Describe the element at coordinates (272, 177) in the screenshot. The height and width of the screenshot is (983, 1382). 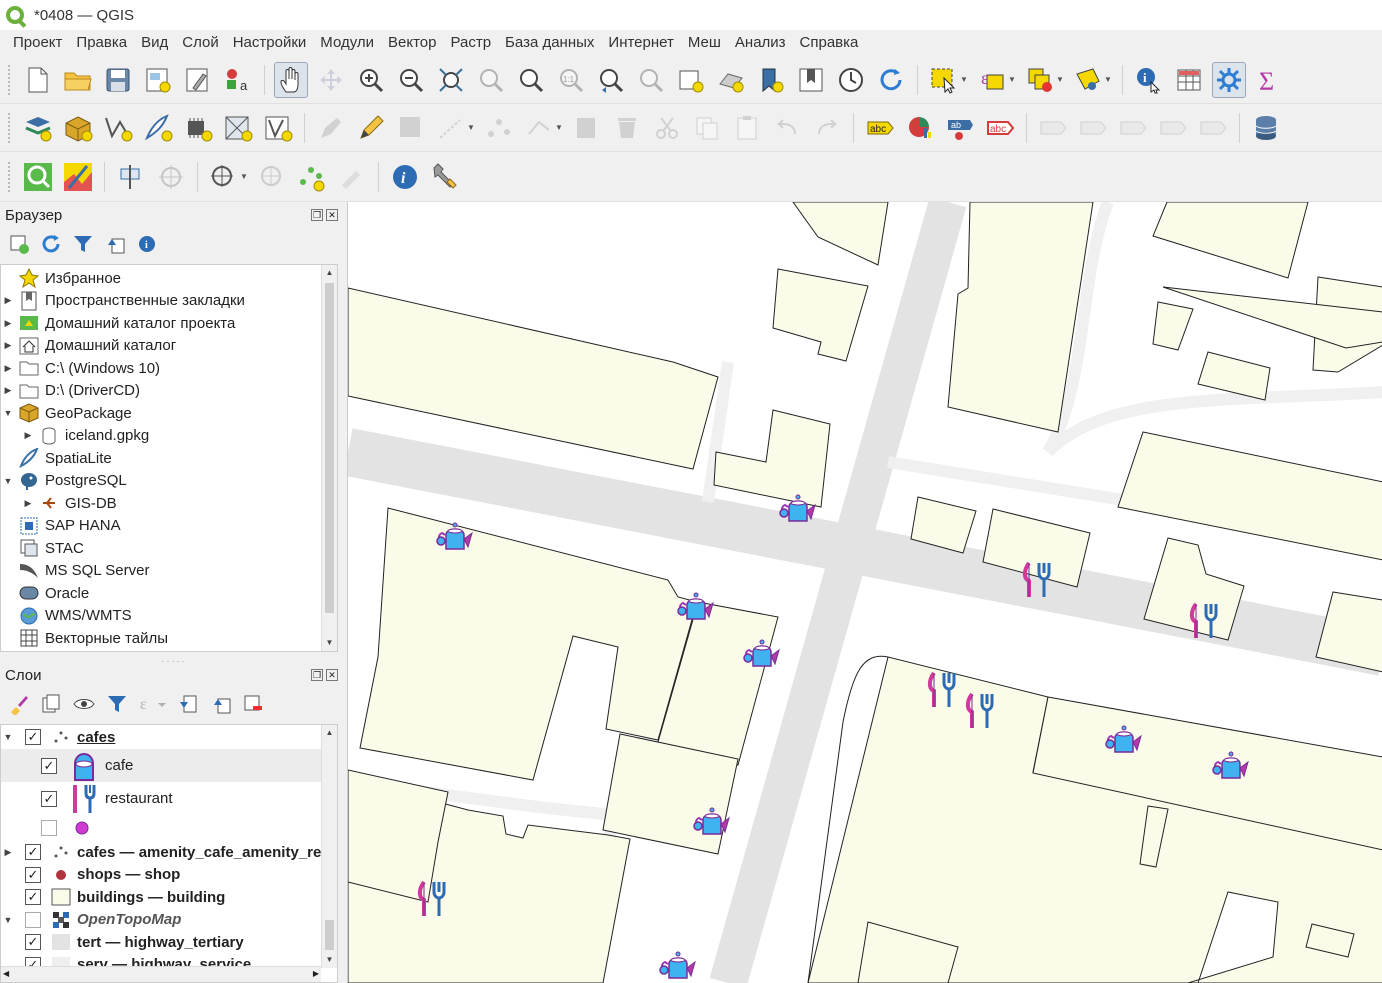
I see `add-circle-icon` at that location.